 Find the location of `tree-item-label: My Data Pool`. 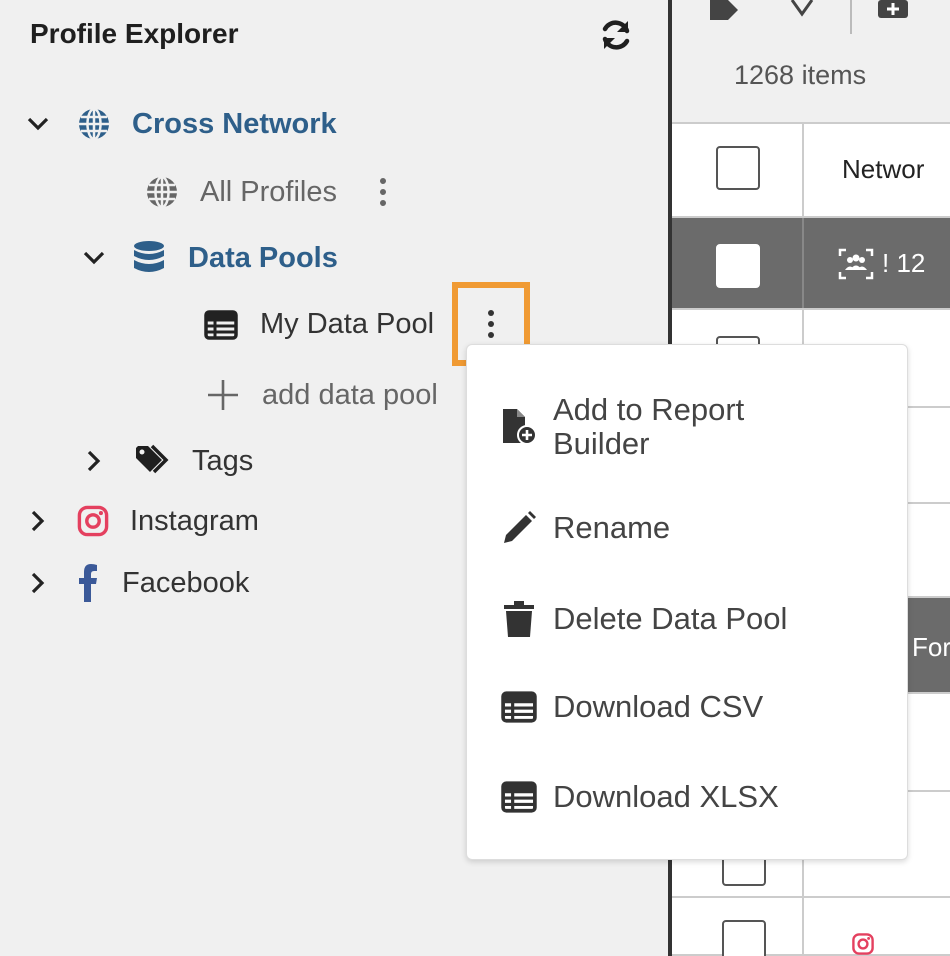

tree-item-label: My Data Pool is located at coordinates (347, 324).